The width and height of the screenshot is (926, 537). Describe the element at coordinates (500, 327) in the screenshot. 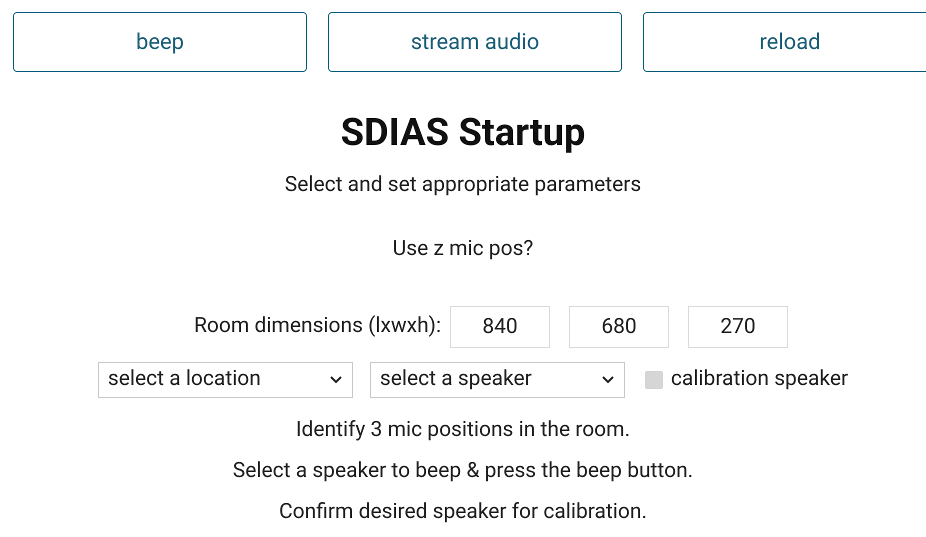

I see `dimension-field: 840` at that location.